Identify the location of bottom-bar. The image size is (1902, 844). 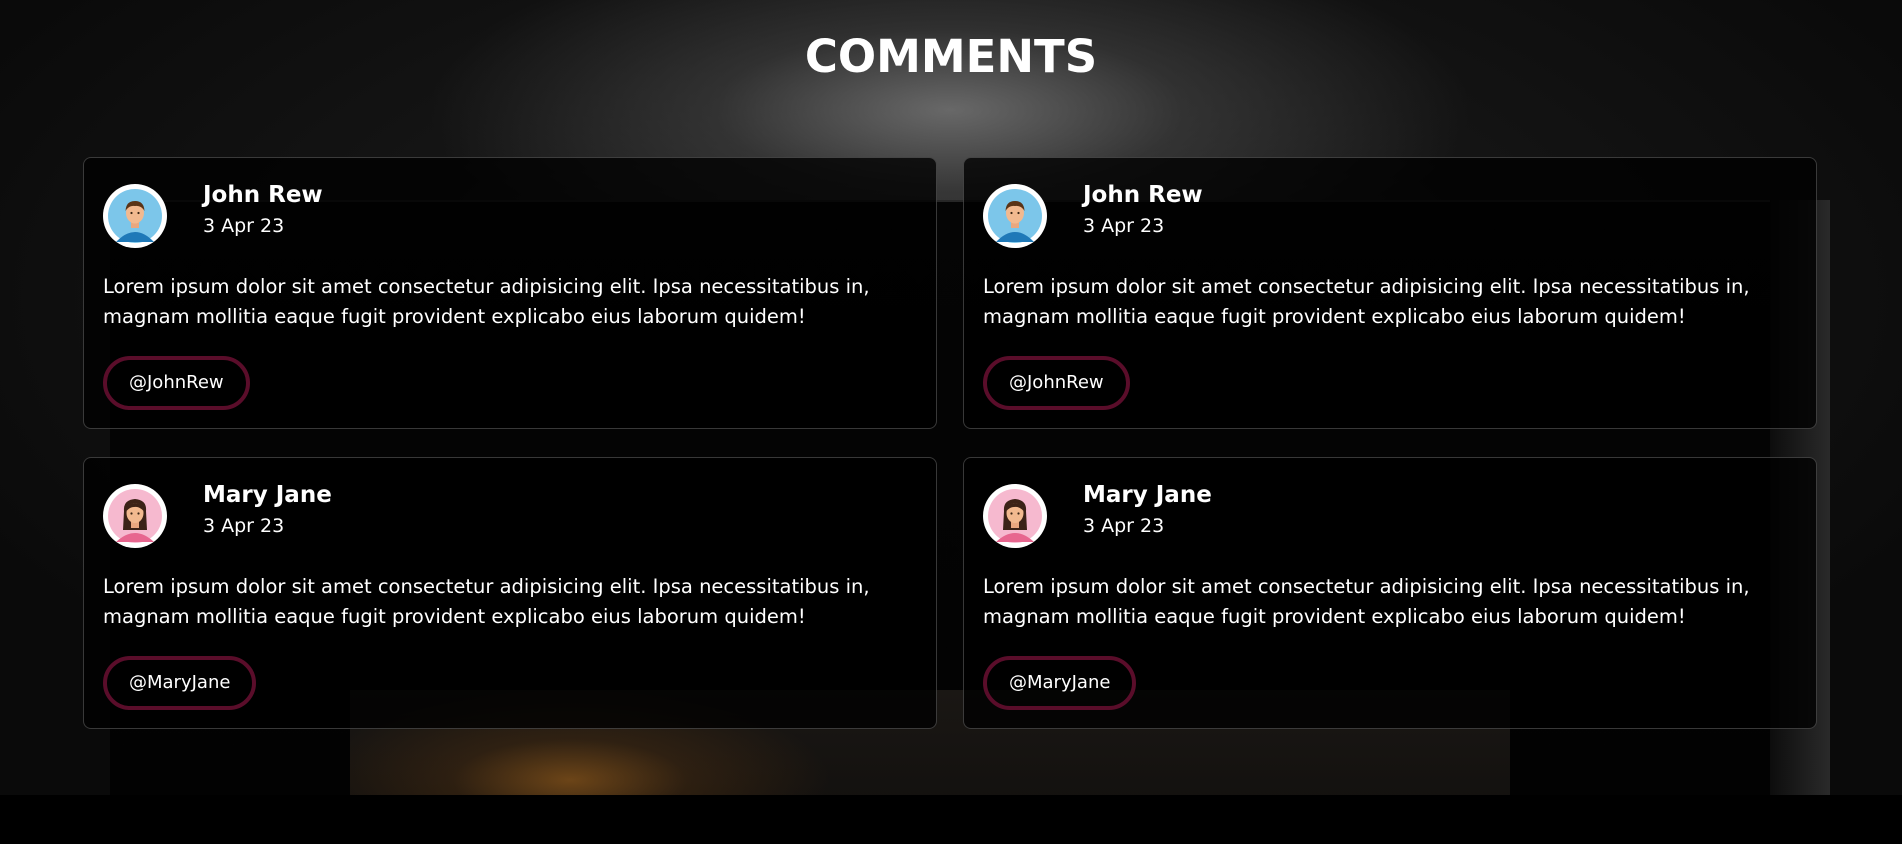
(951, 819).